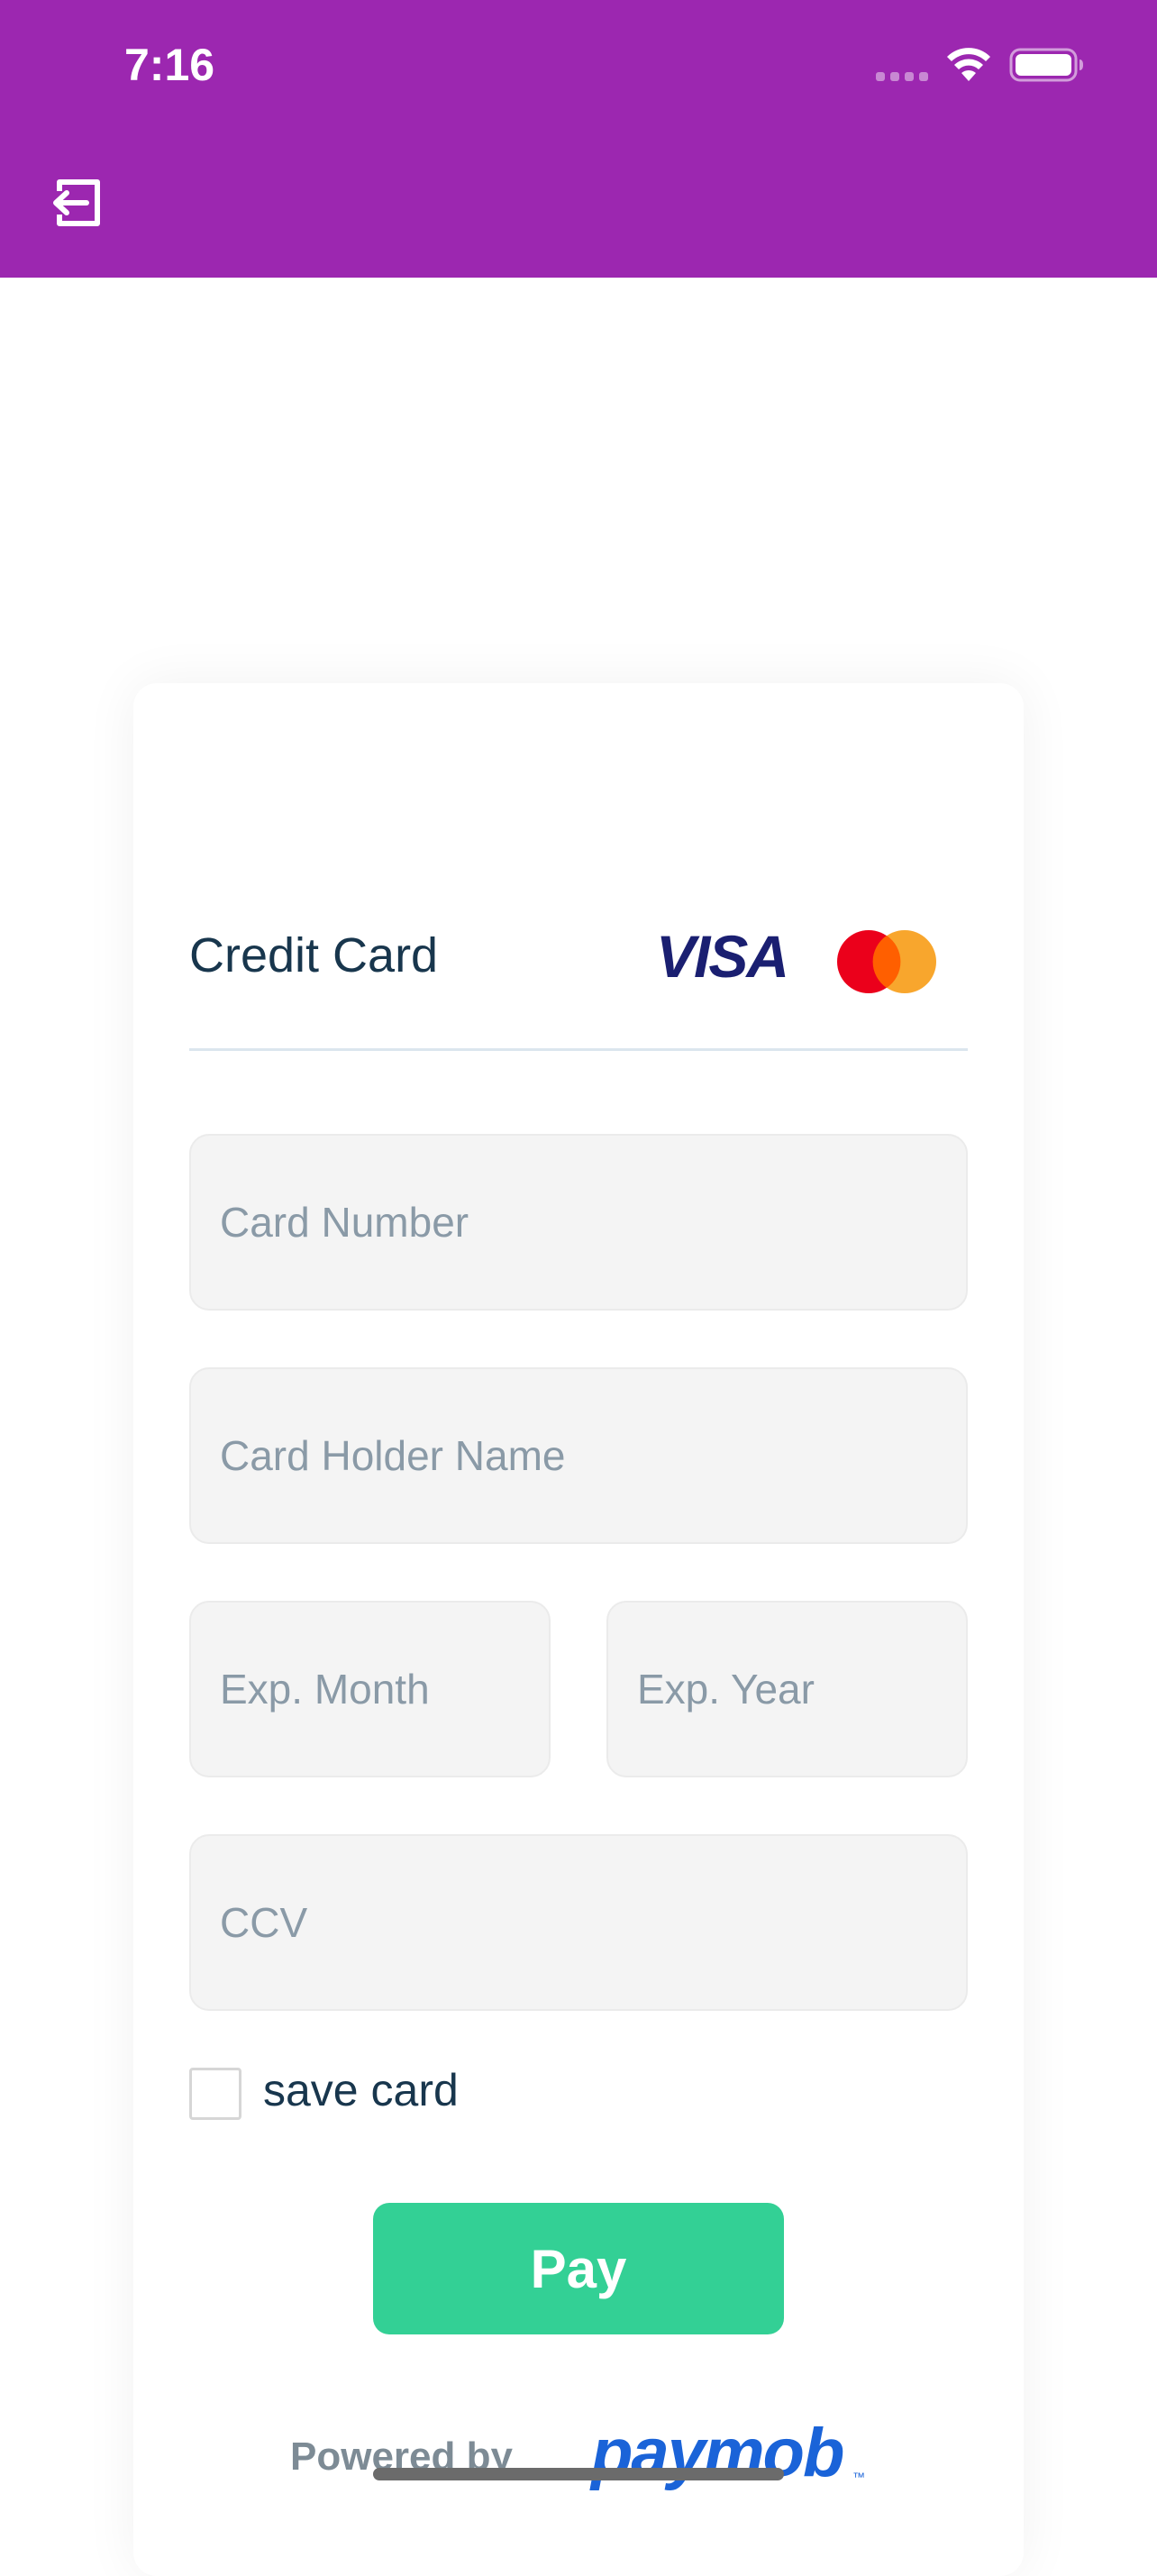 The width and height of the screenshot is (1157, 2576). I want to click on status-time: 7:16, so click(169, 65).